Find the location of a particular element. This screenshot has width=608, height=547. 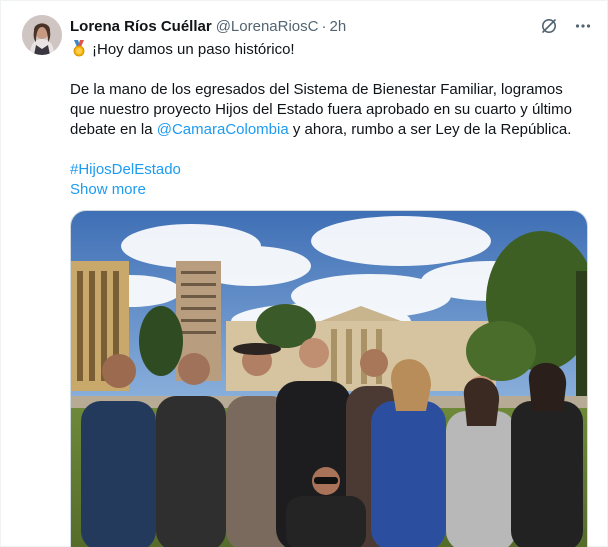

tweet-headline: ¡Hoy damos un paso histórico! is located at coordinates (193, 49).